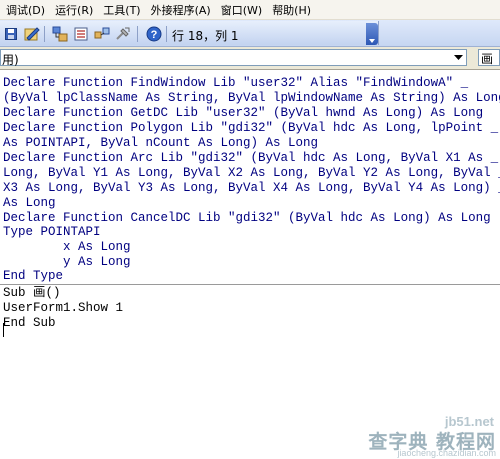 This screenshot has width=500, height=459. I want to click on code-line: End Type, so click(33, 276).